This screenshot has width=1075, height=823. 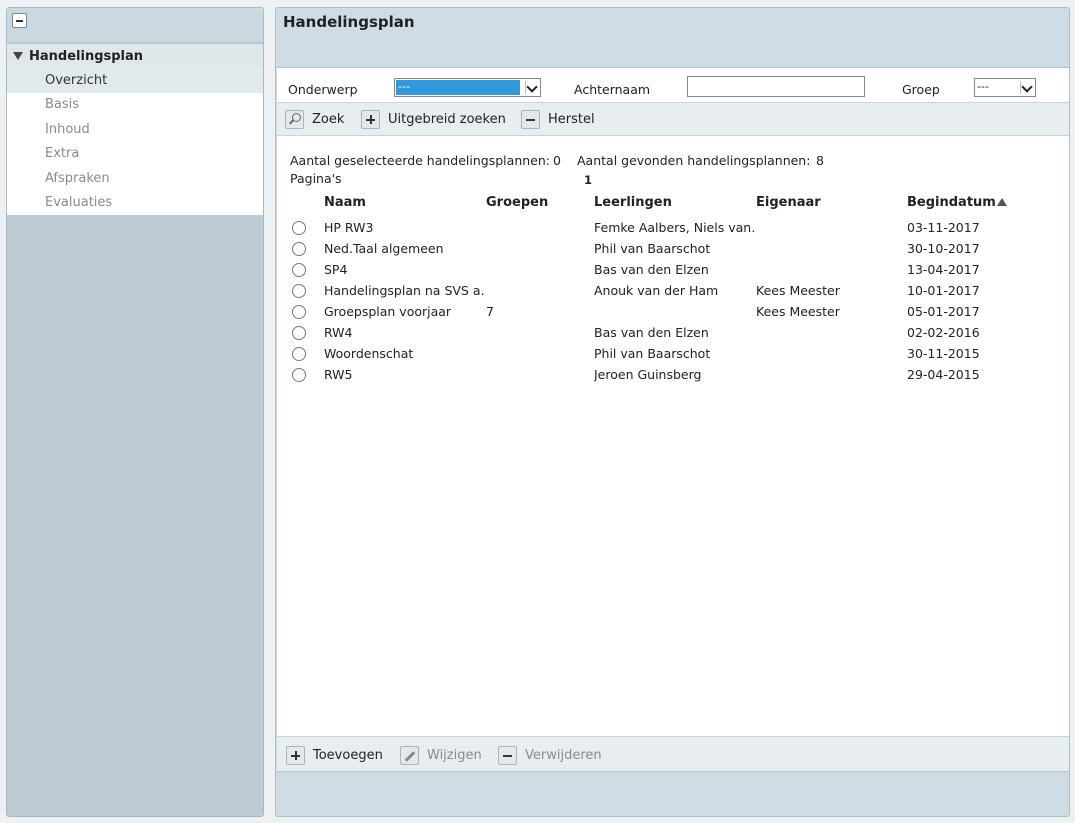 I want to click on cell-begindatum: 29-04-2015, so click(x=943, y=374).